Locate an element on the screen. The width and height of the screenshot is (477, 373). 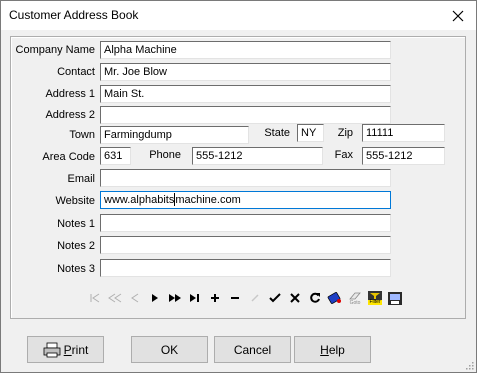
phone-field: 555-1212 is located at coordinates (257, 156).